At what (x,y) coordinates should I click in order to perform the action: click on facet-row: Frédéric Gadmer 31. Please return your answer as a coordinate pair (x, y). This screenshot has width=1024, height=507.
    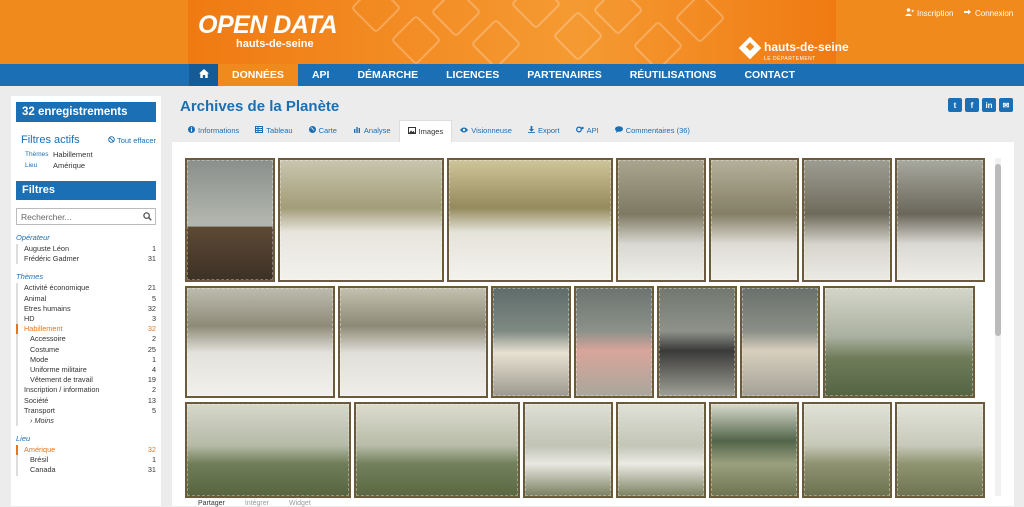
    Looking at the image, I should click on (86, 259).